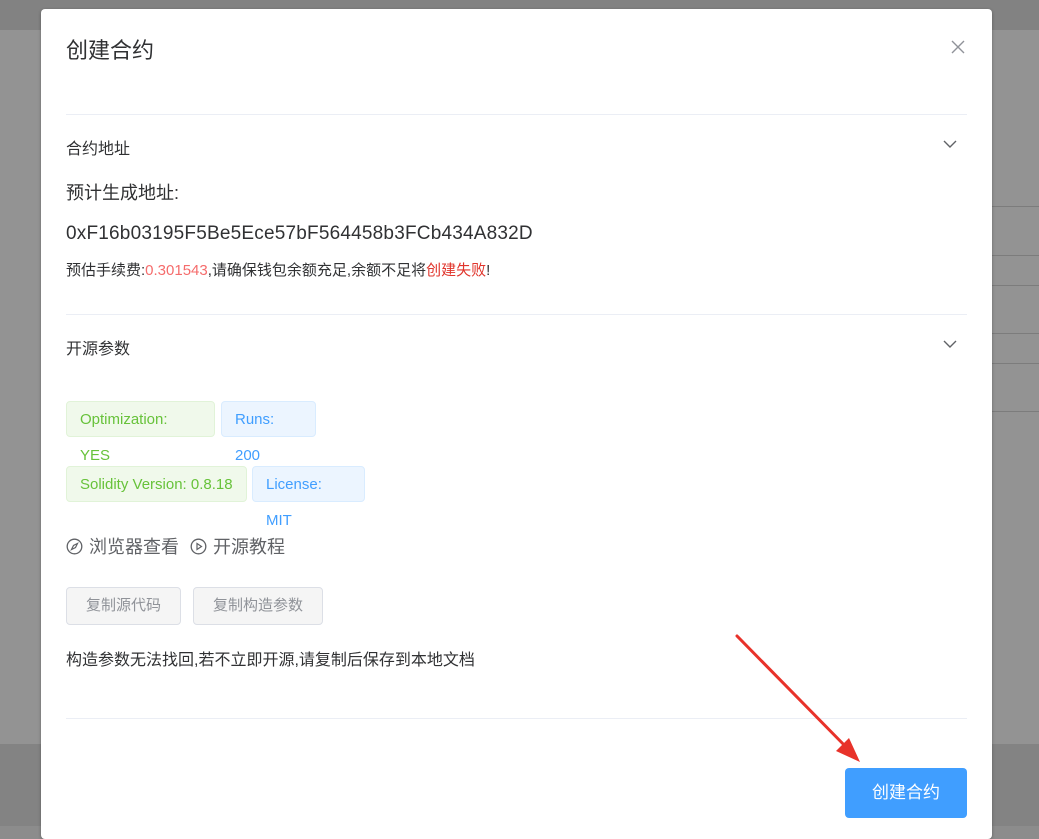  I want to click on tutorial-link: 开源教程, so click(237, 546).